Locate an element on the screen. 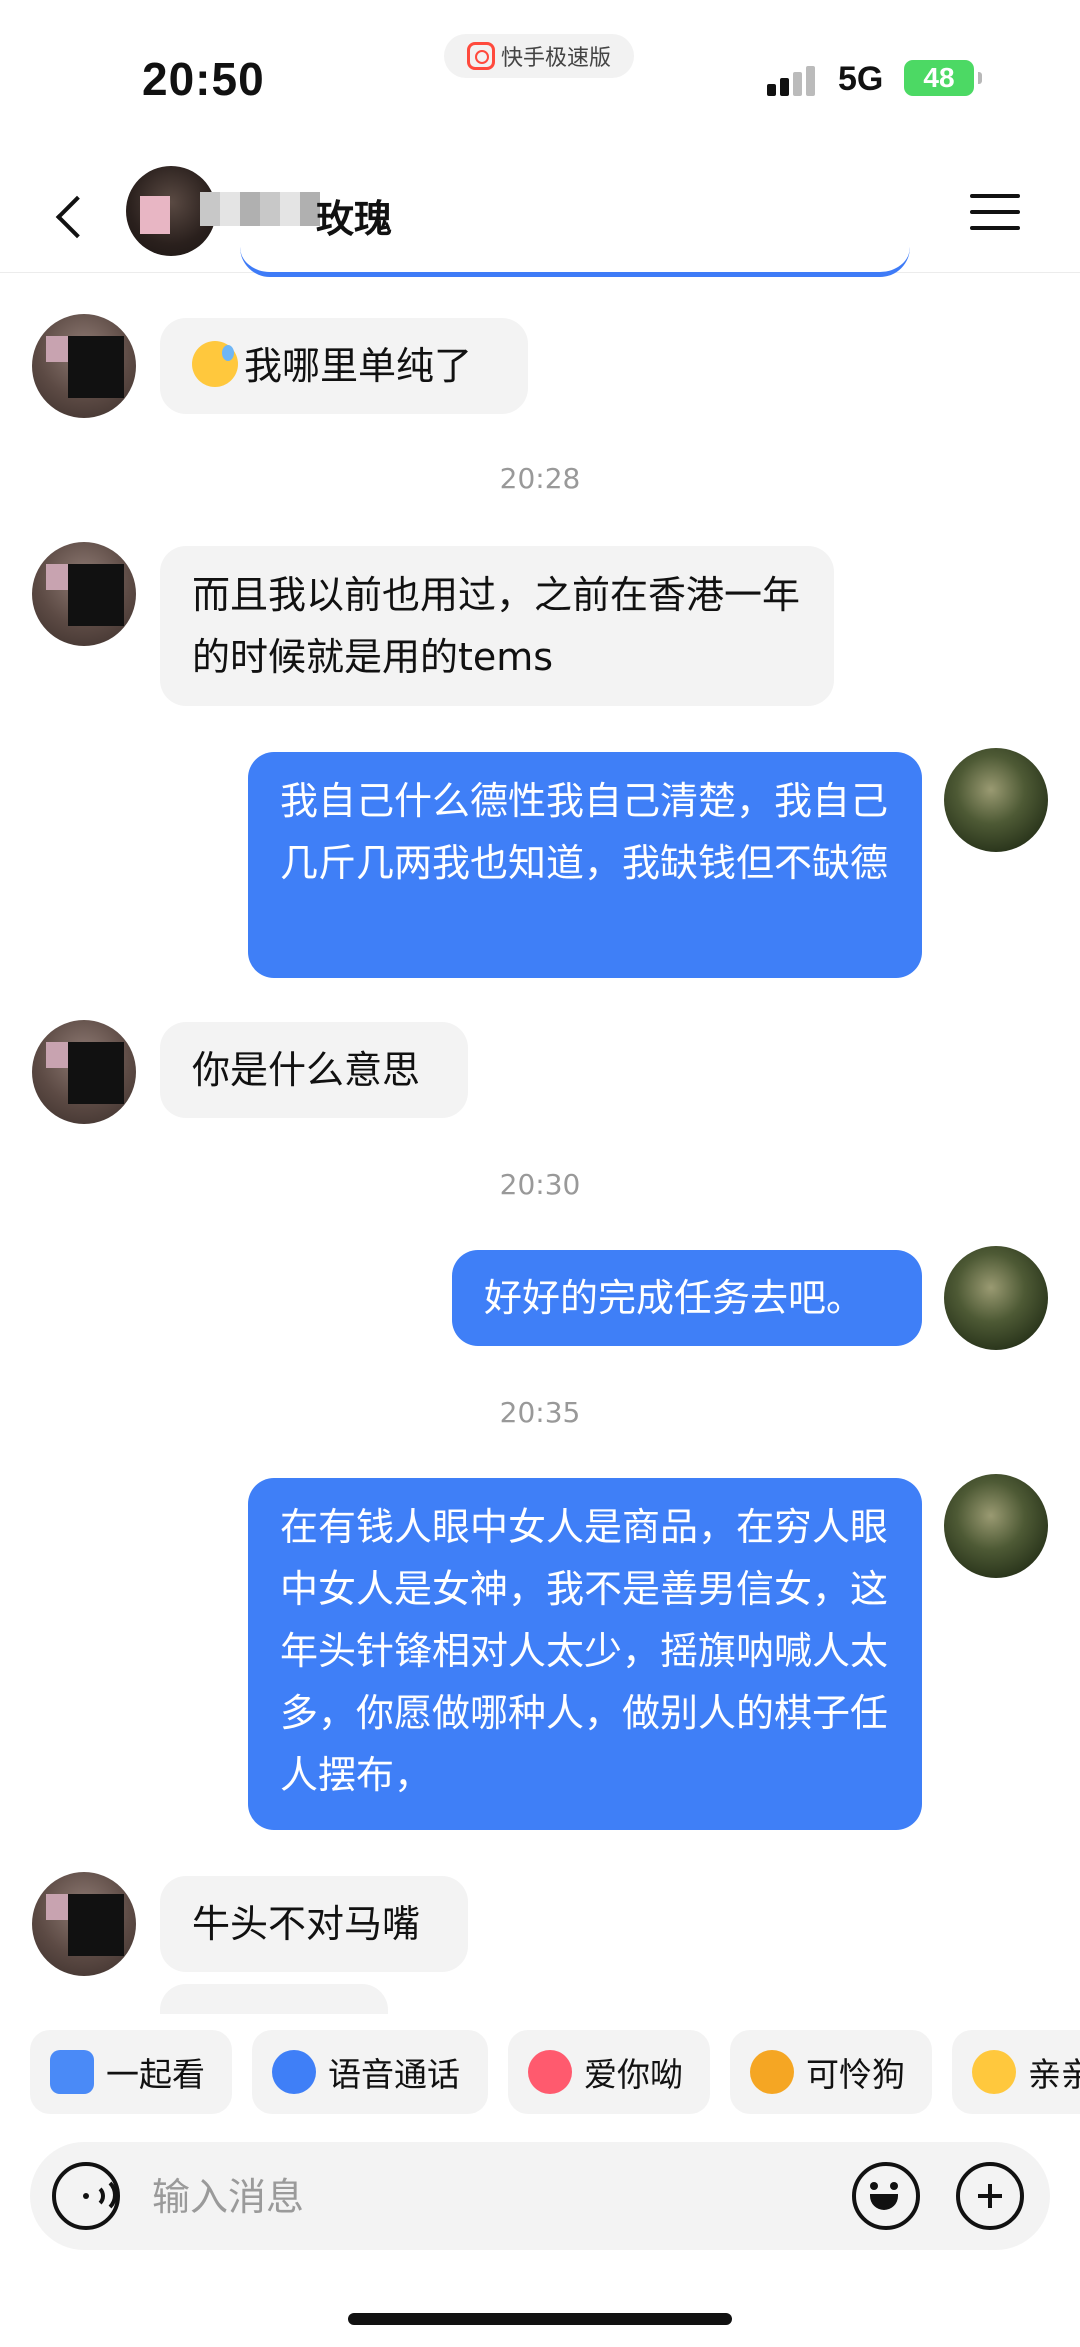 The image size is (1080, 2347). message-input is located at coordinates (502, 2197).